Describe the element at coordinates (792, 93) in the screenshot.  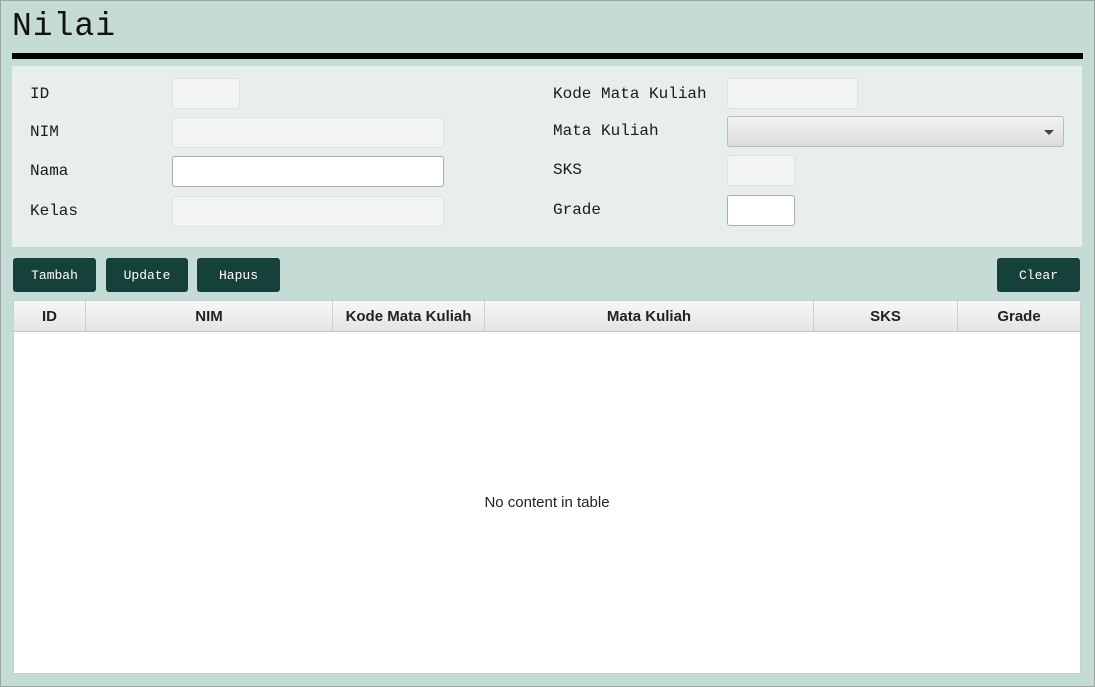
I see `kode-mata-kuliah-field` at that location.